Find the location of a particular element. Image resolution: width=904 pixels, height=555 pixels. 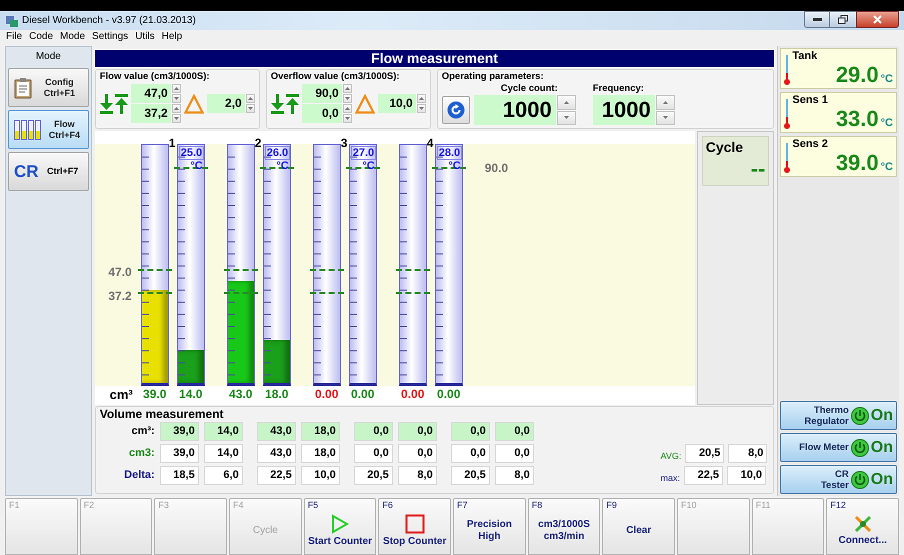

value-field: 47,0 is located at coordinates (150, 93).